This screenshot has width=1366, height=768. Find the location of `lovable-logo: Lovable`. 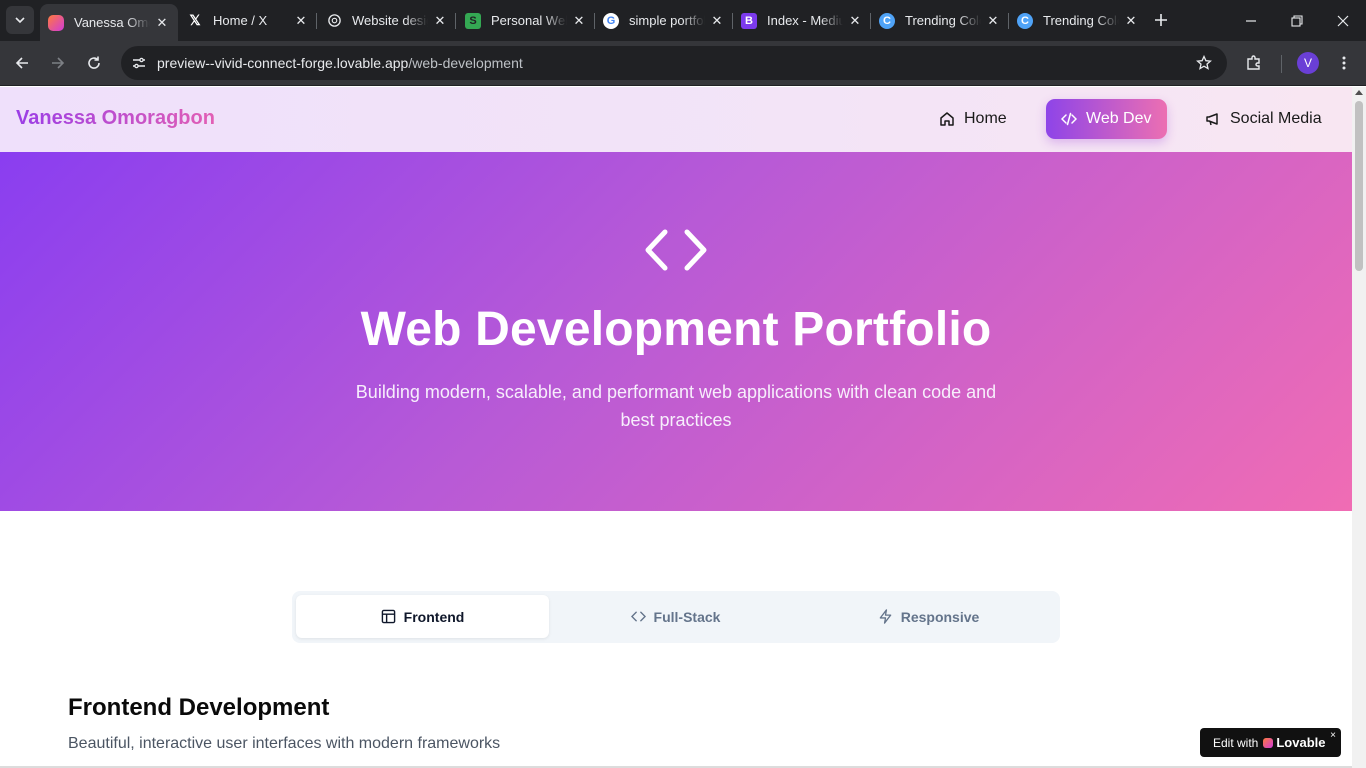

lovable-logo: Lovable is located at coordinates (1294, 742).